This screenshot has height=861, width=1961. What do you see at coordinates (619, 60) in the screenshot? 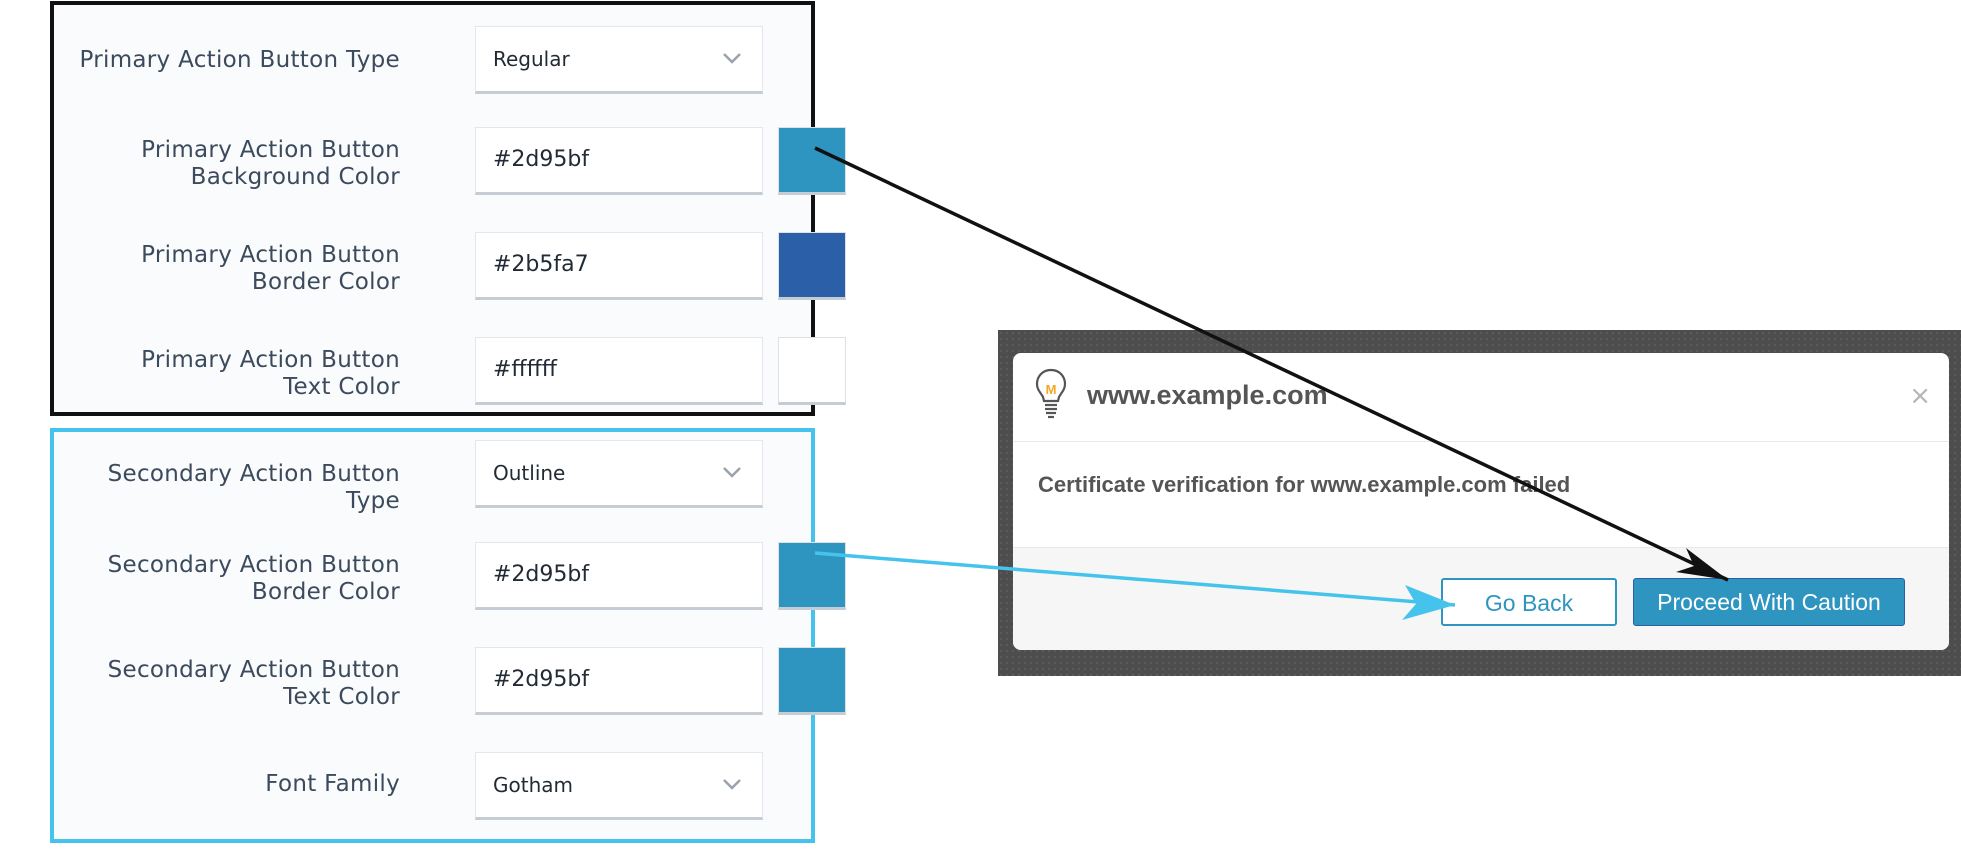
I see `primary-button-type-select: Regular` at bounding box center [619, 60].